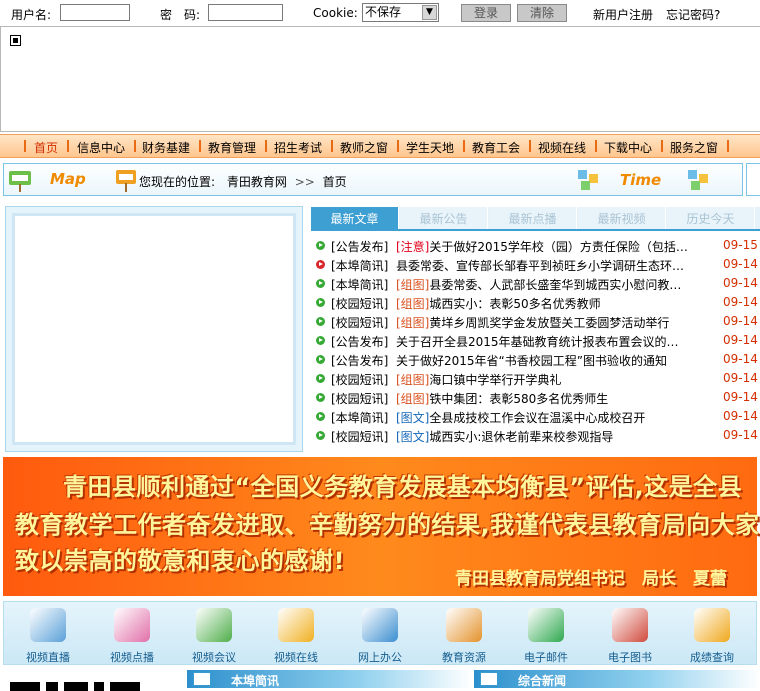 This screenshot has width=760, height=691. Describe the element at coordinates (101, 147) in the screenshot. I see `nav-item-info-center: 信息中心` at that location.